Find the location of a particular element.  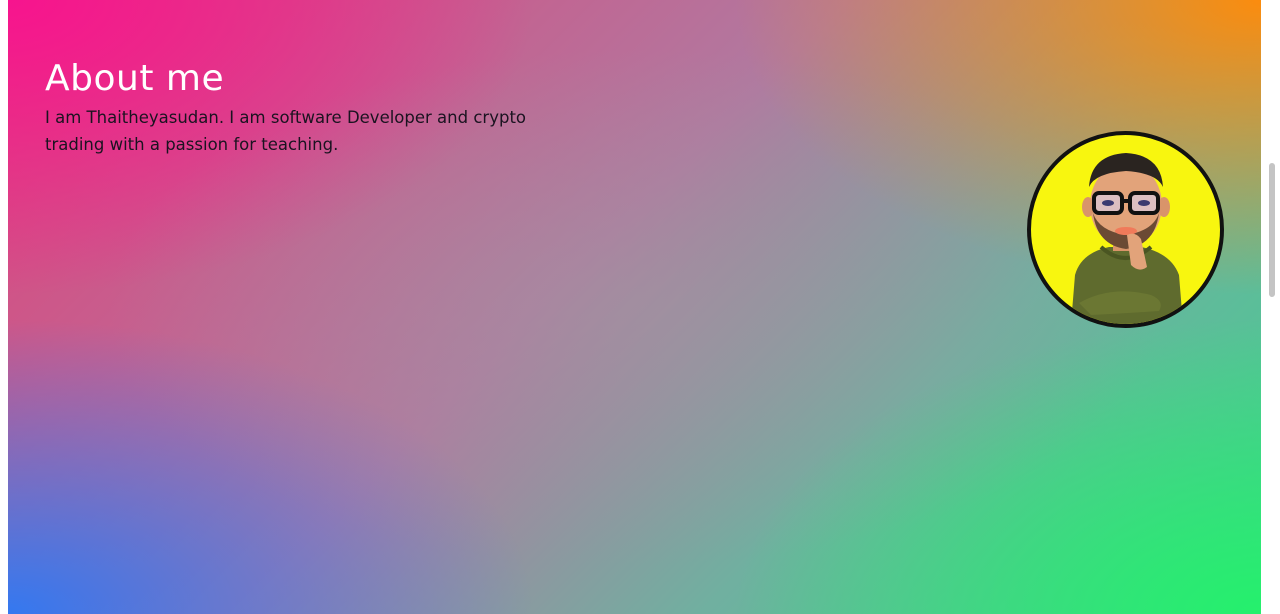

bitmoji-avatar-icon is located at coordinates (1127, 238).